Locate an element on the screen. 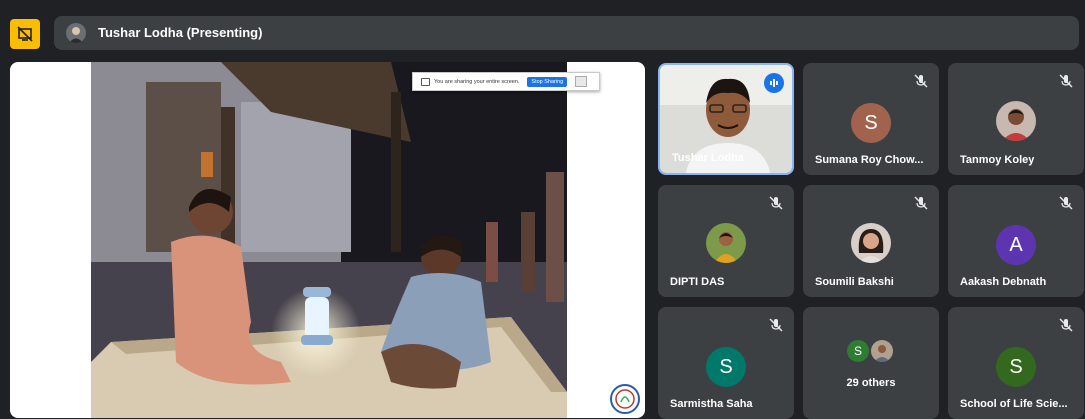 This screenshot has height=419, width=1085. participant-tile-soumili: Soumili Bakshi is located at coordinates (871, 241).